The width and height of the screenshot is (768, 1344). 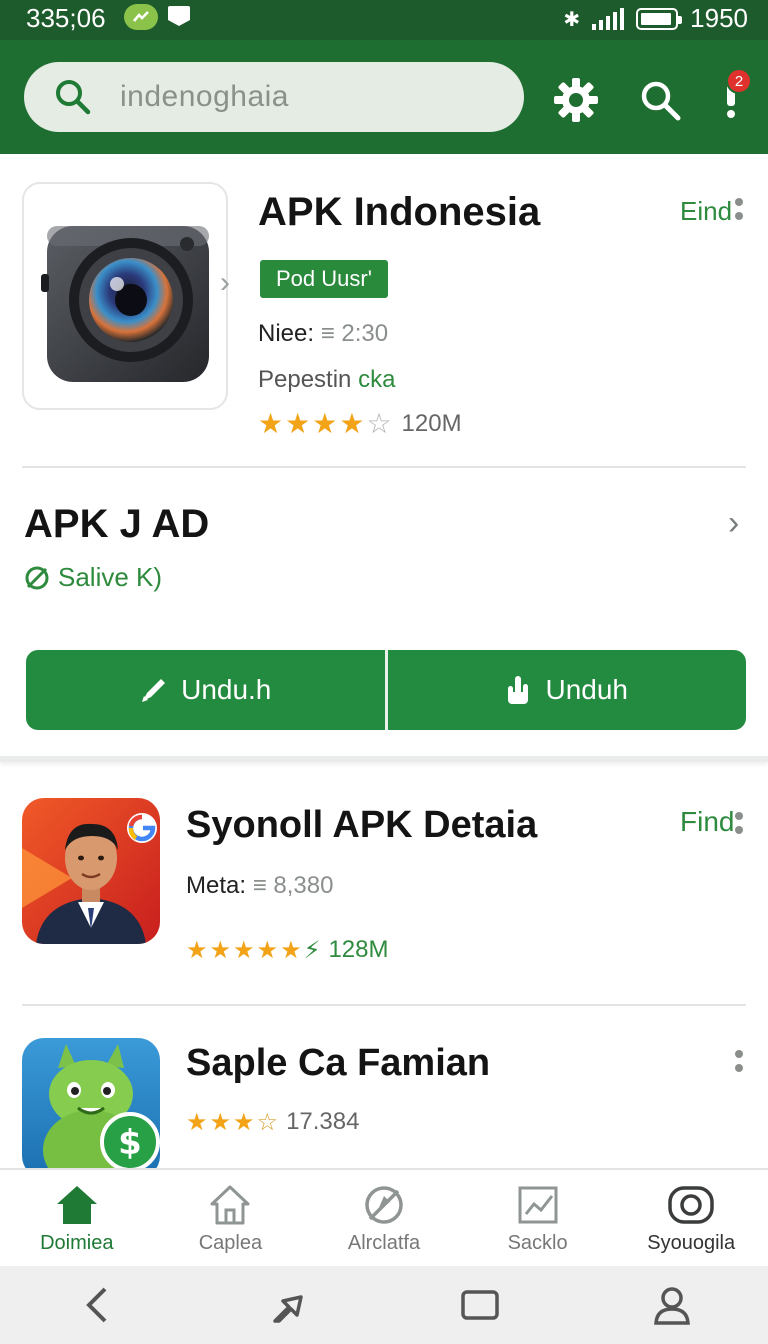 What do you see at coordinates (376, 379) in the screenshot?
I see `publisher-link: cka` at bounding box center [376, 379].